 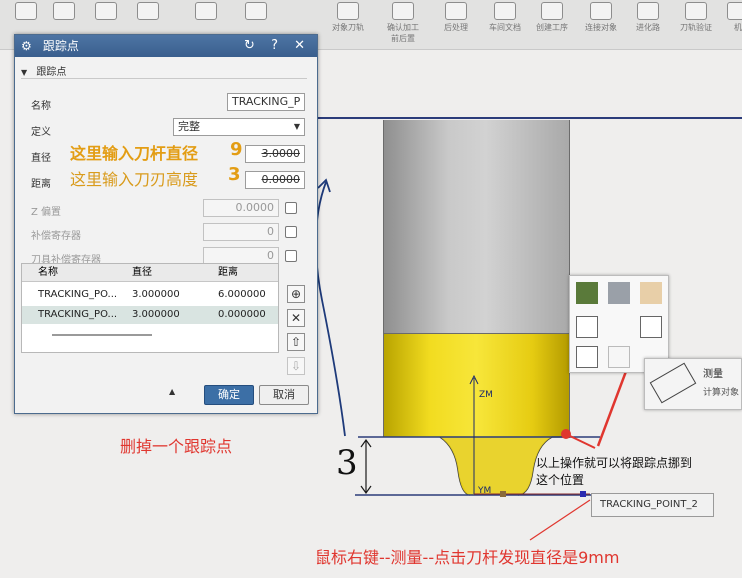 What do you see at coordinates (587, 357) in the screenshot?
I see `fit-icon` at bounding box center [587, 357].